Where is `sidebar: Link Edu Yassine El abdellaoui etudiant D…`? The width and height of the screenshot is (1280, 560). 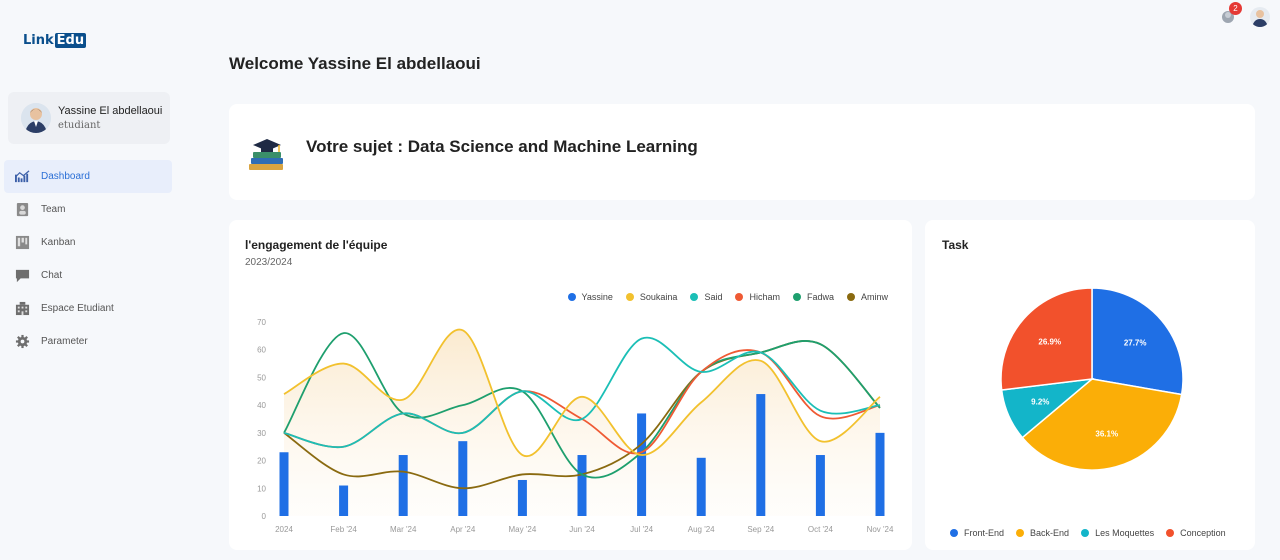 sidebar: Link Edu Yassine El abdellaoui etudiant D… is located at coordinates (90, 280).